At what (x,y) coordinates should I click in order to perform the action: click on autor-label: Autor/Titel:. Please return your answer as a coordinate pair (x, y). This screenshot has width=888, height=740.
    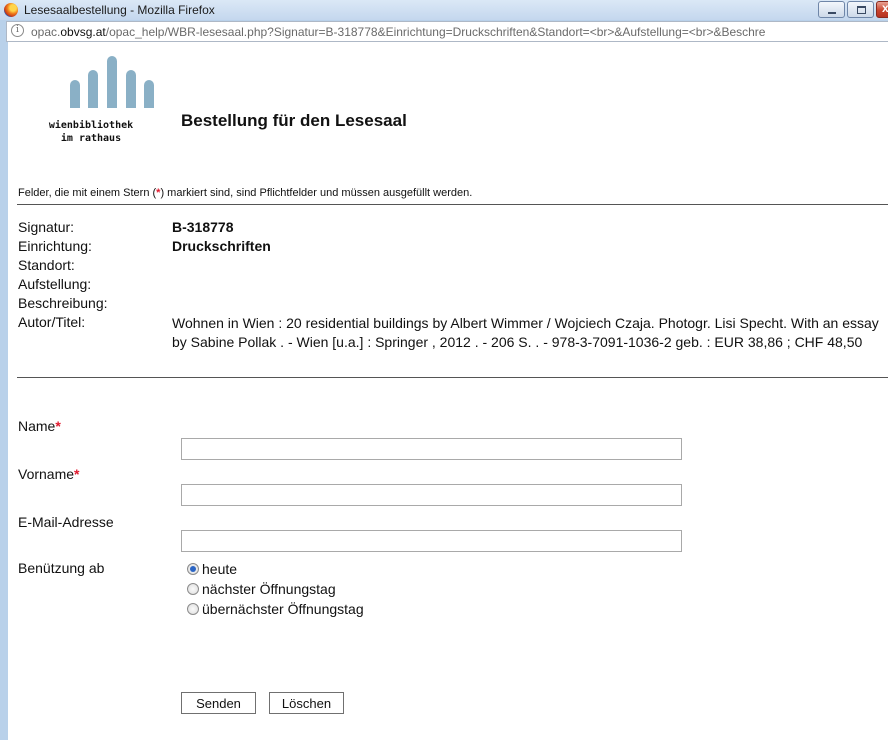
    Looking at the image, I should click on (52, 322).